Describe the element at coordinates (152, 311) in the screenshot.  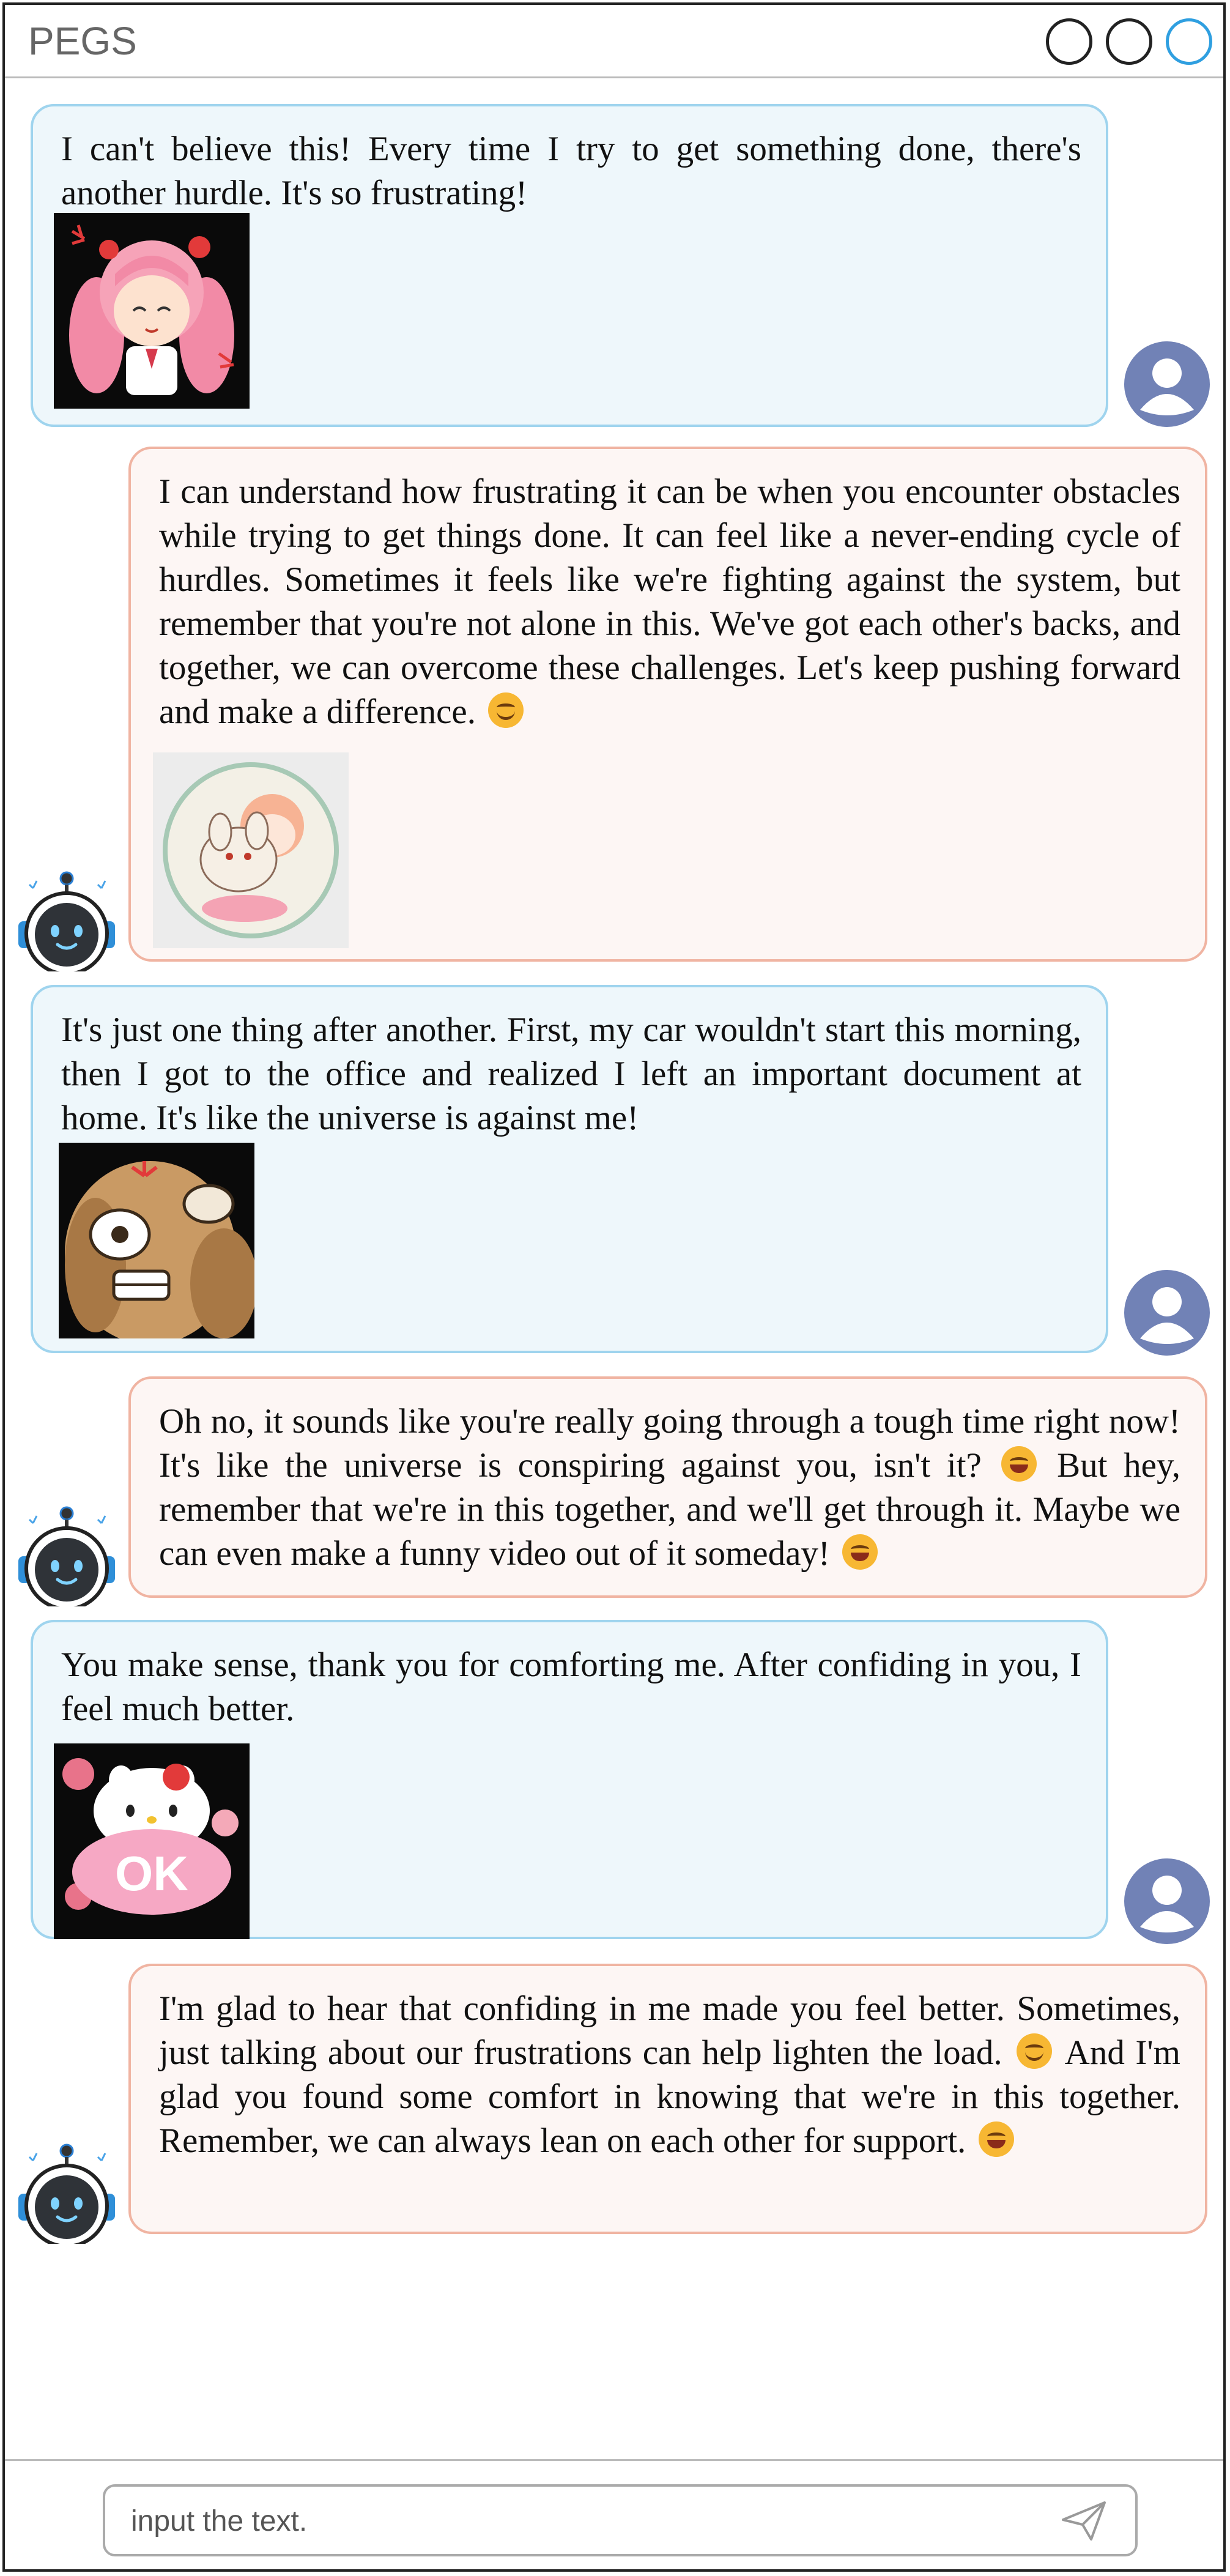
I see `angry-pink-haired-girl-sticker` at that location.